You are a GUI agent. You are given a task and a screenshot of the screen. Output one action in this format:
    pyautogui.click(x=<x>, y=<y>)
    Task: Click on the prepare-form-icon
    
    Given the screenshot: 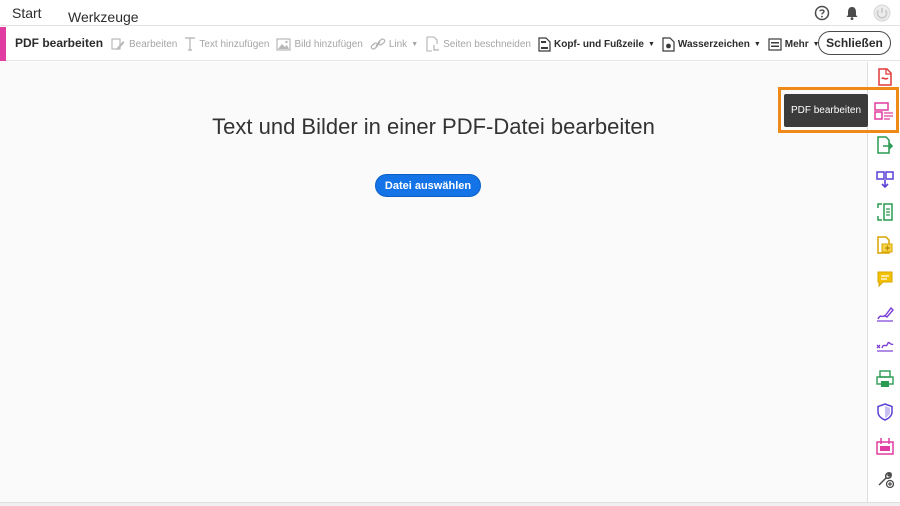 What is the action you would take?
    pyautogui.click(x=885, y=446)
    